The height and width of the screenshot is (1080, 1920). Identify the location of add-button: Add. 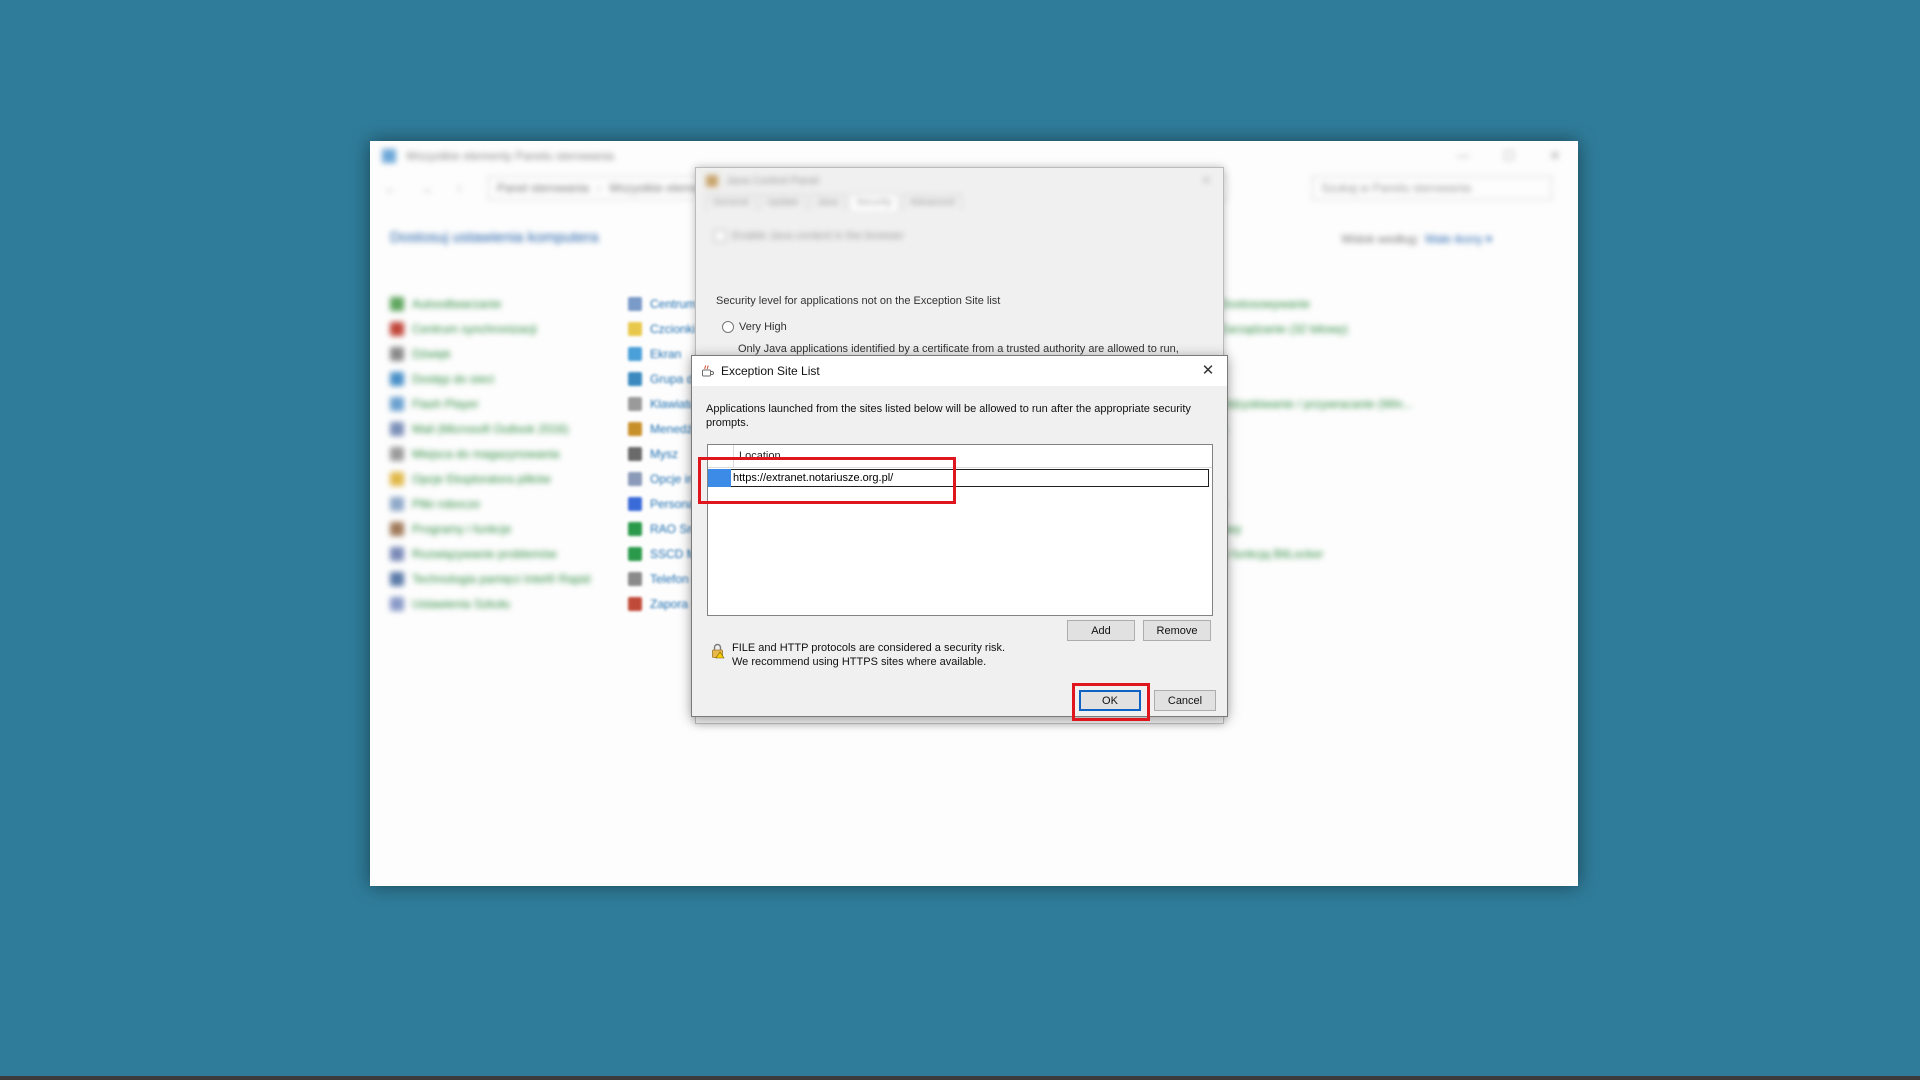
(1101, 630).